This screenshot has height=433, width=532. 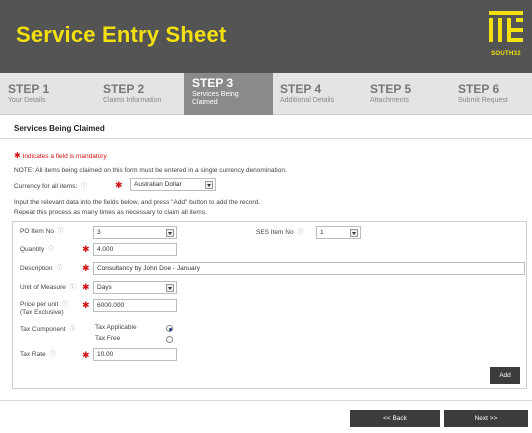 I want to click on step-number: STEP 3, so click(x=213, y=83).